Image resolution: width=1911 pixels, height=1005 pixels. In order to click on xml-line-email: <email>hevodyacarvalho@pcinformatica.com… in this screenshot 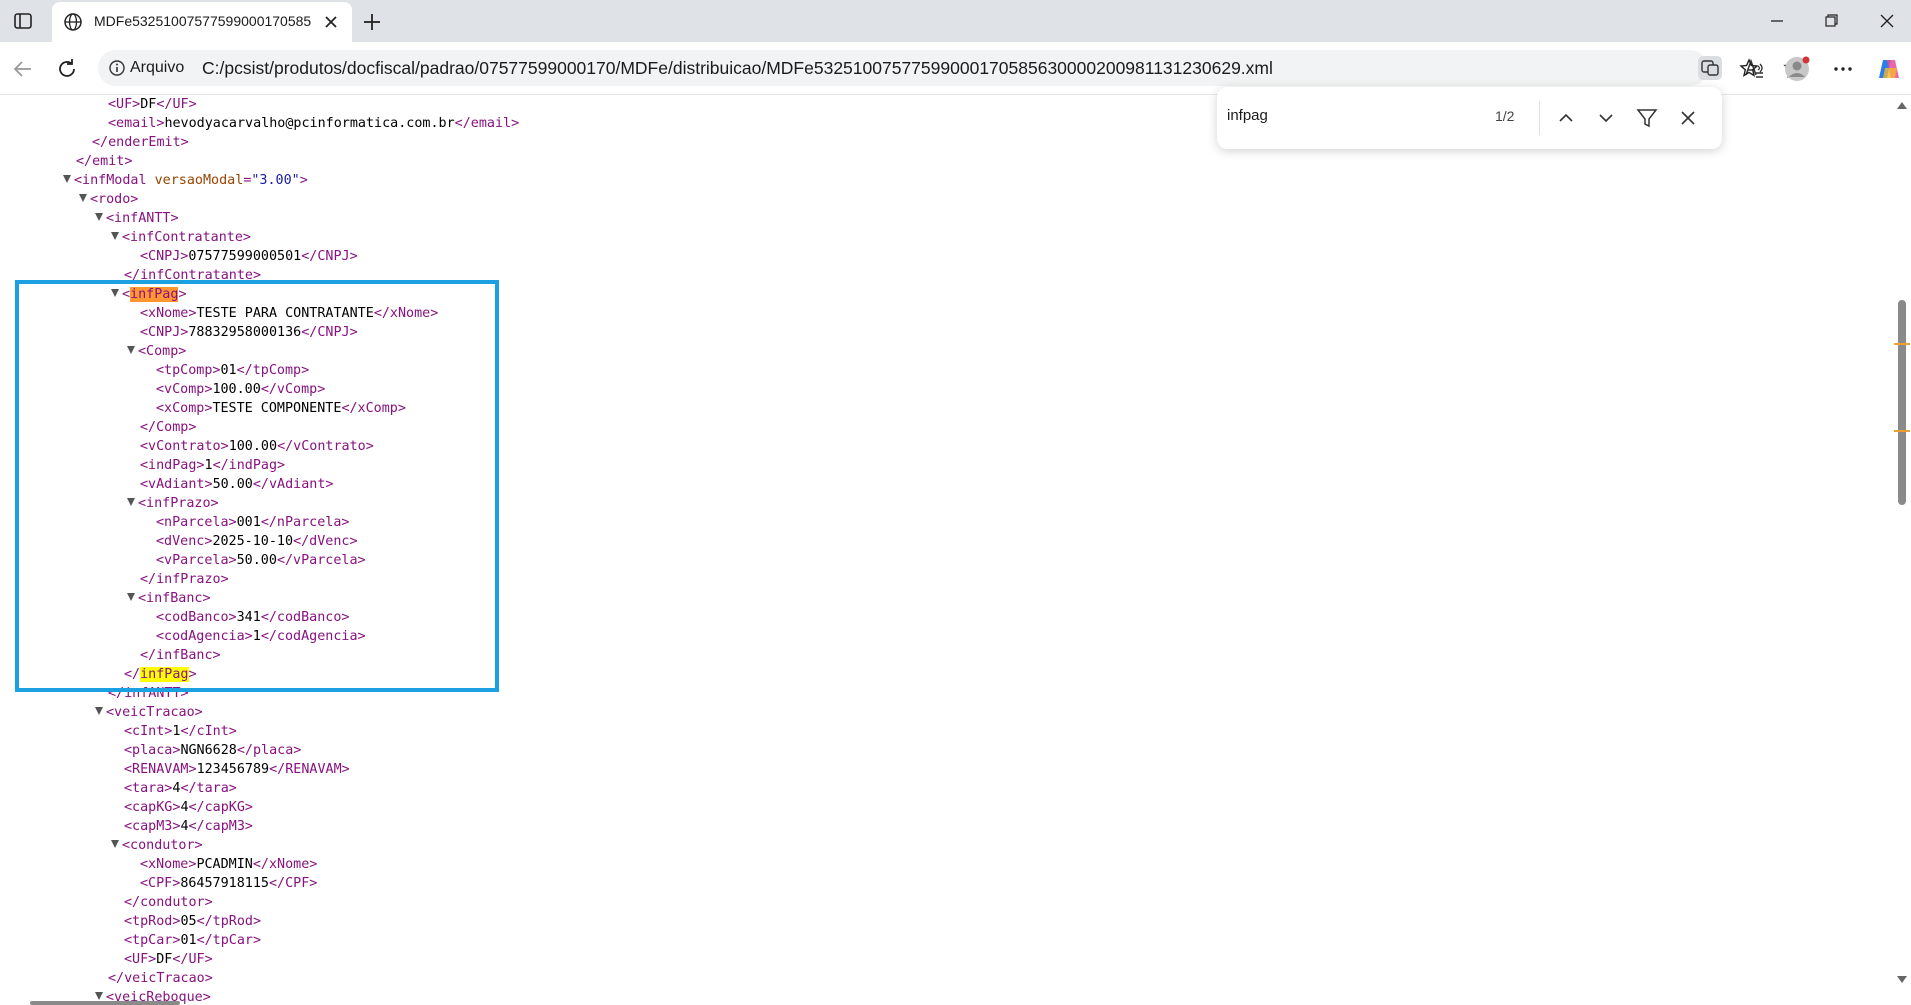, I will do `click(314, 123)`.